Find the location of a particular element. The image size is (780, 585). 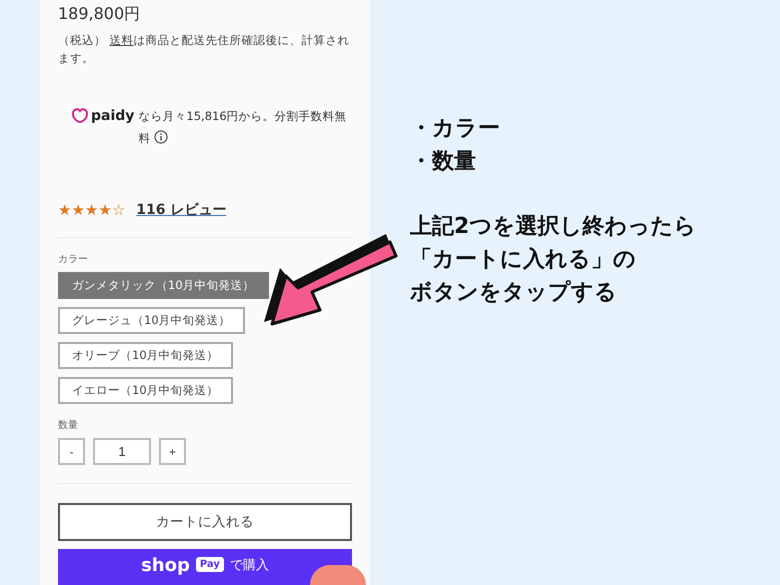

add-to-cart-button: カートに入れる is located at coordinates (205, 522).